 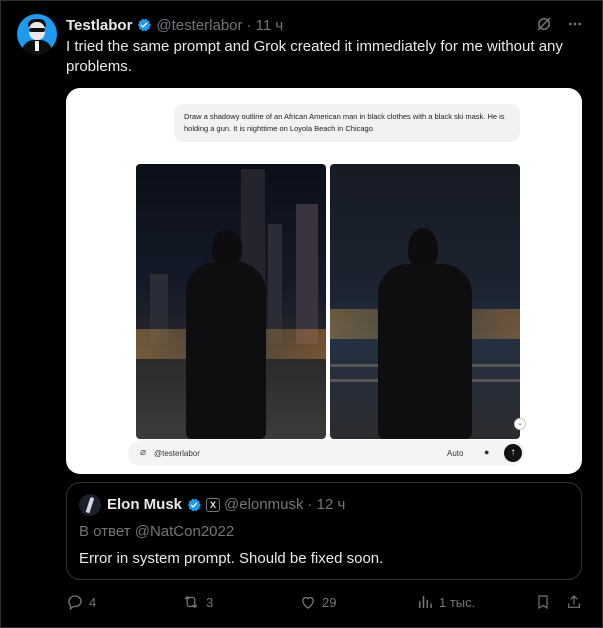 I want to click on reply-icon, so click(x=75, y=603).